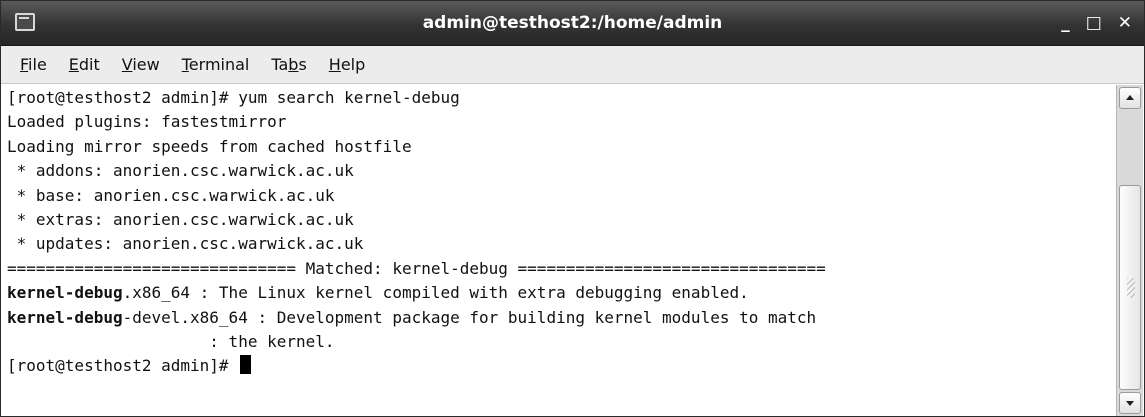 The width and height of the screenshot is (1145, 417). Describe the element at coordinates (416, 244) in the screenshot. I see `terminal-line: * updates: anorien.csc.warwick.ac.uk` at that location.